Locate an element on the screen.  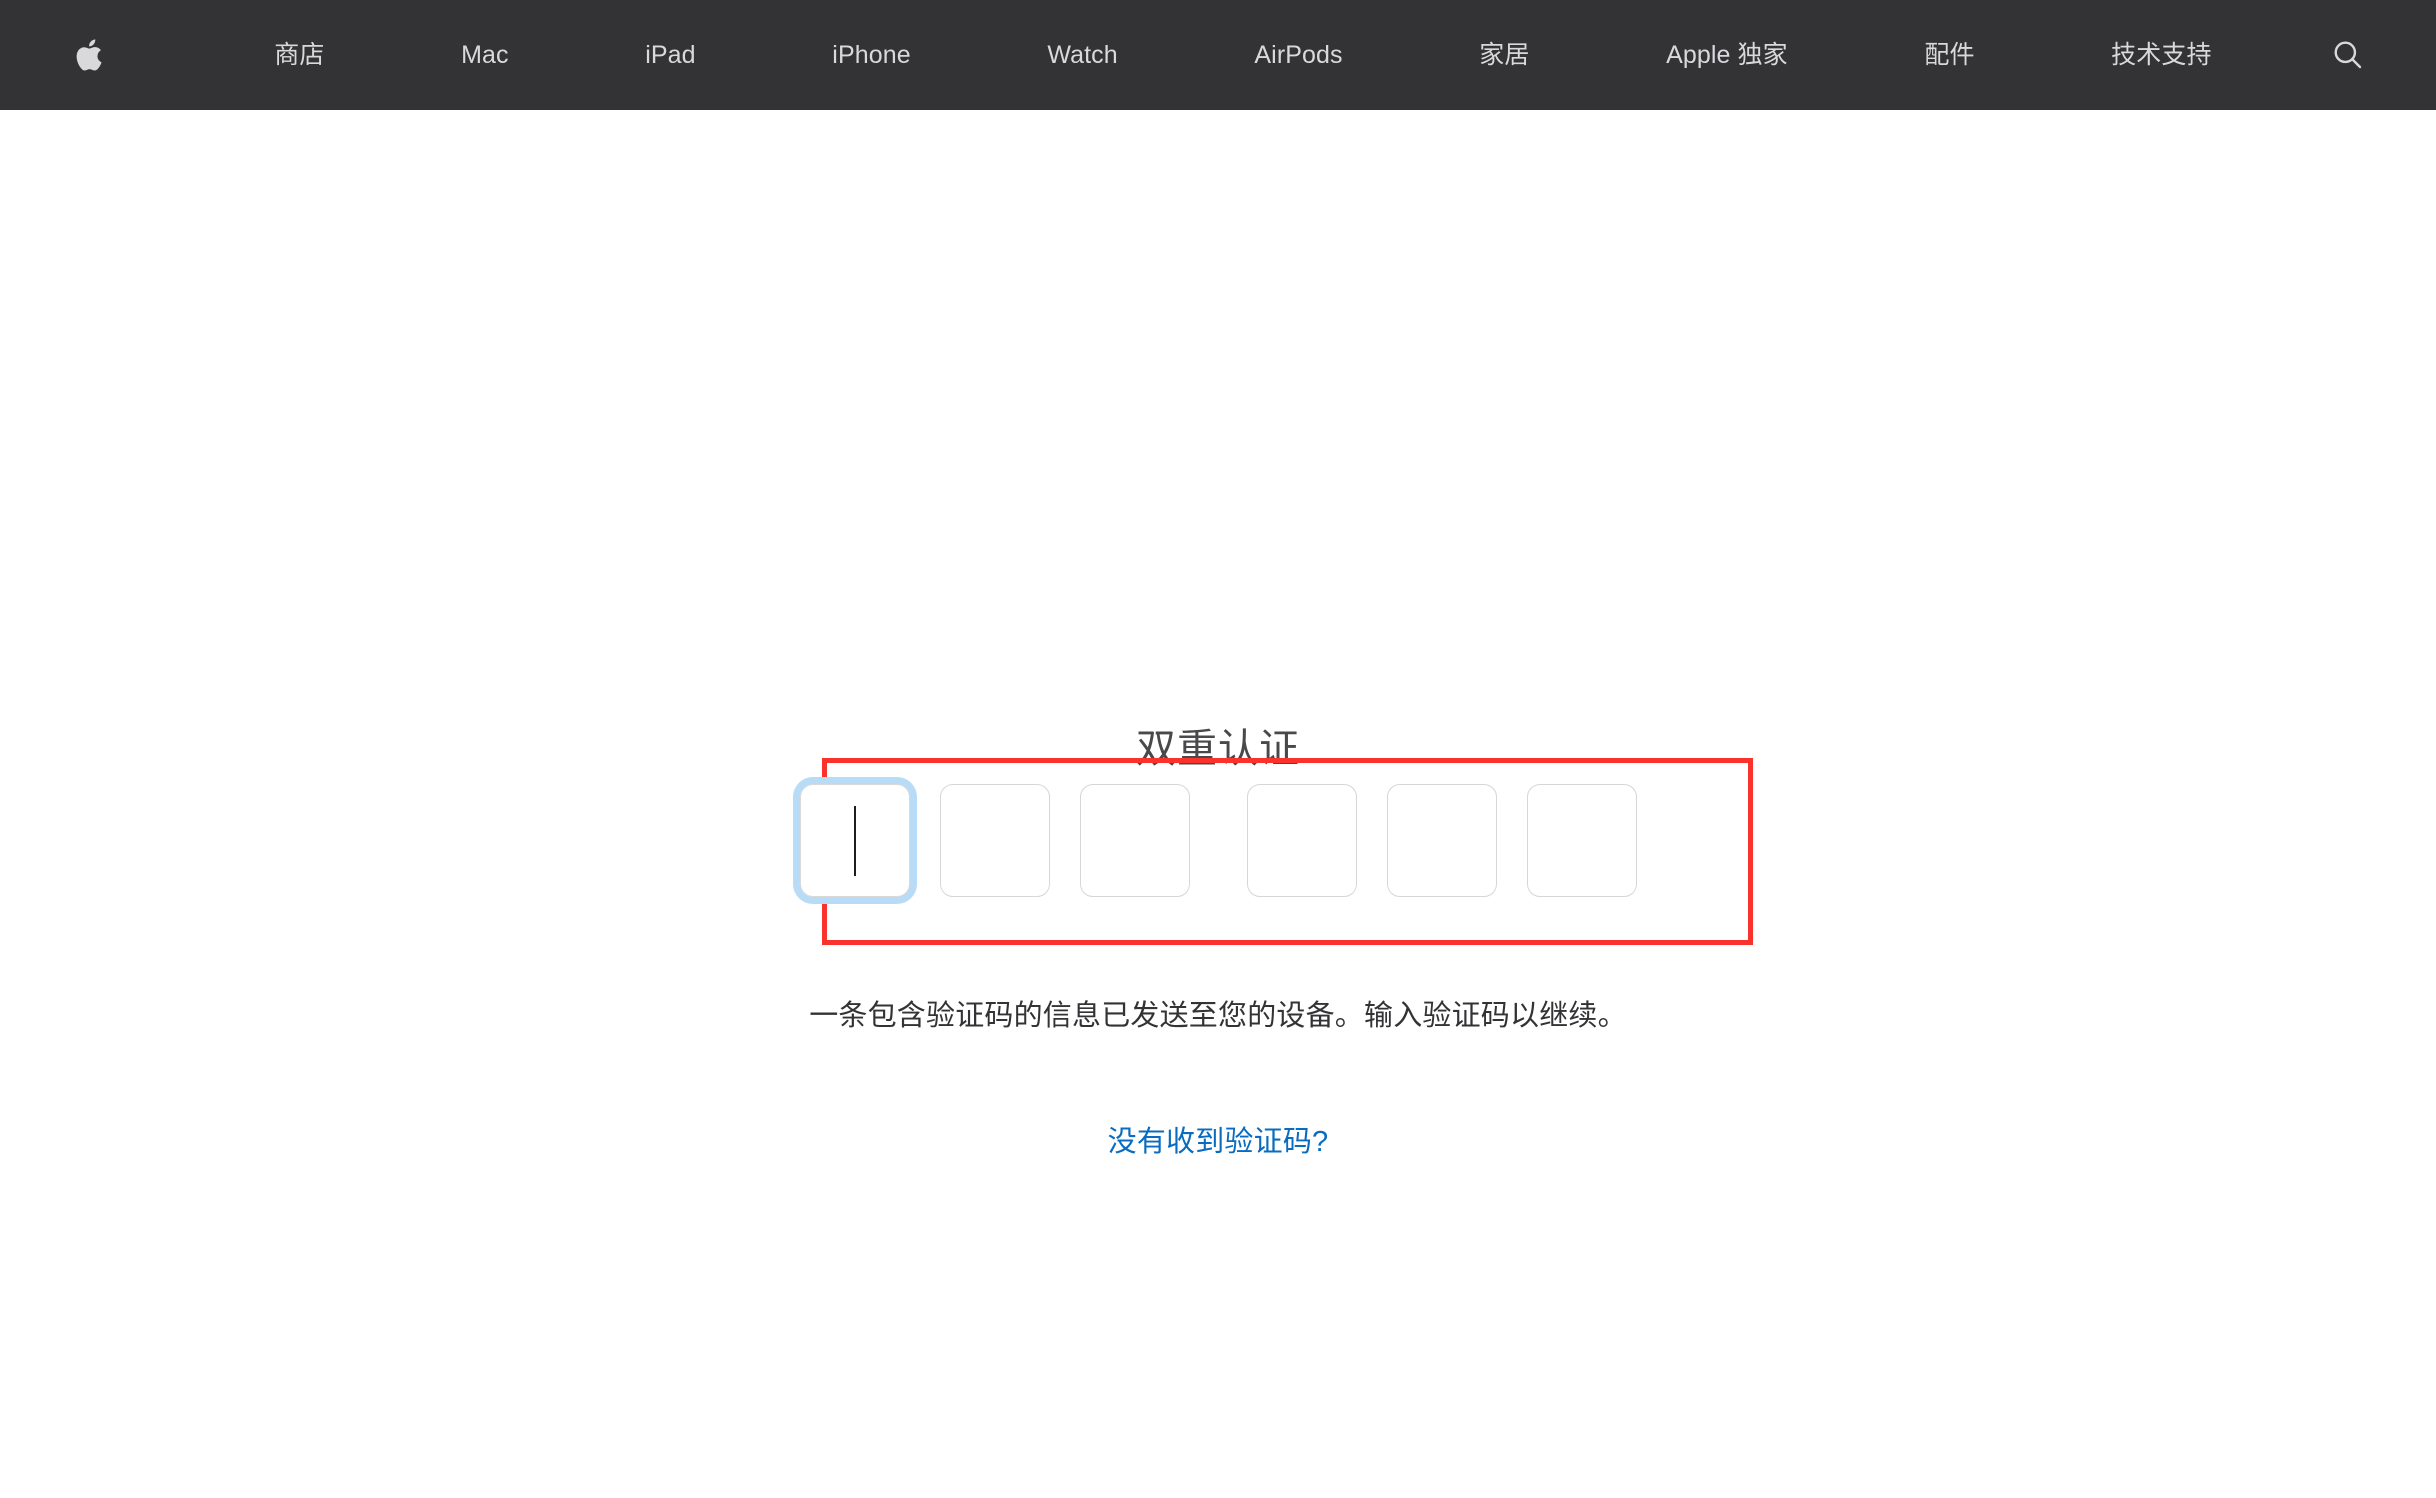
nav-item-exclusive: Apple 独家 is located at coordinates (1727, 55).